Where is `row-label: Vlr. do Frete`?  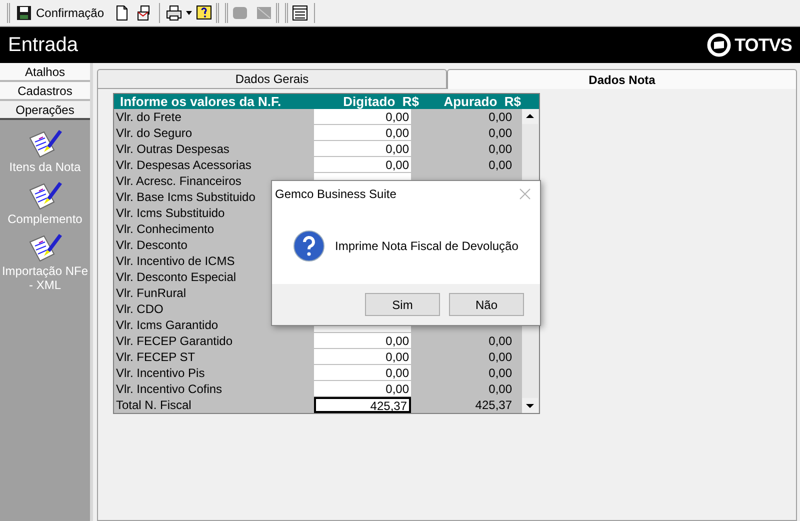
row-label: Vlr. do Frete is located at coordinates (149, 117).